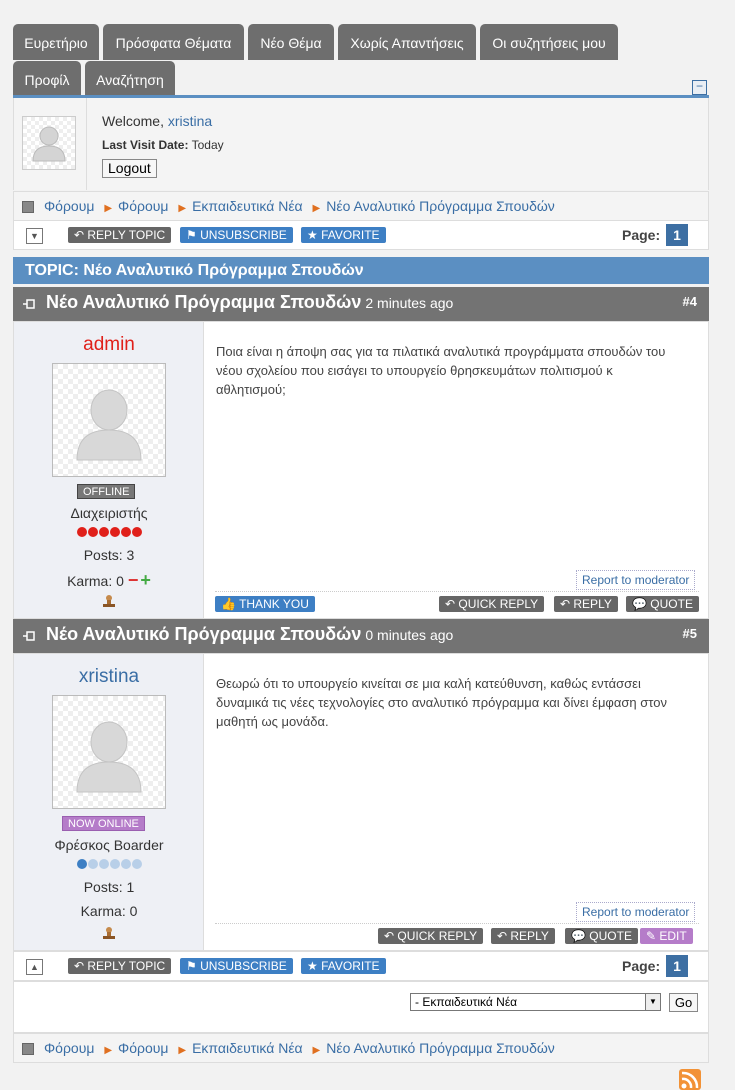 This screenshot has width=735, height=1090. What do you see at coordinates (204, 302) in the screenshot?
I see `post-title: Νέο Αναλυτικό Πρόγραμμα Σπουδών` at bounding box center [204, 302].